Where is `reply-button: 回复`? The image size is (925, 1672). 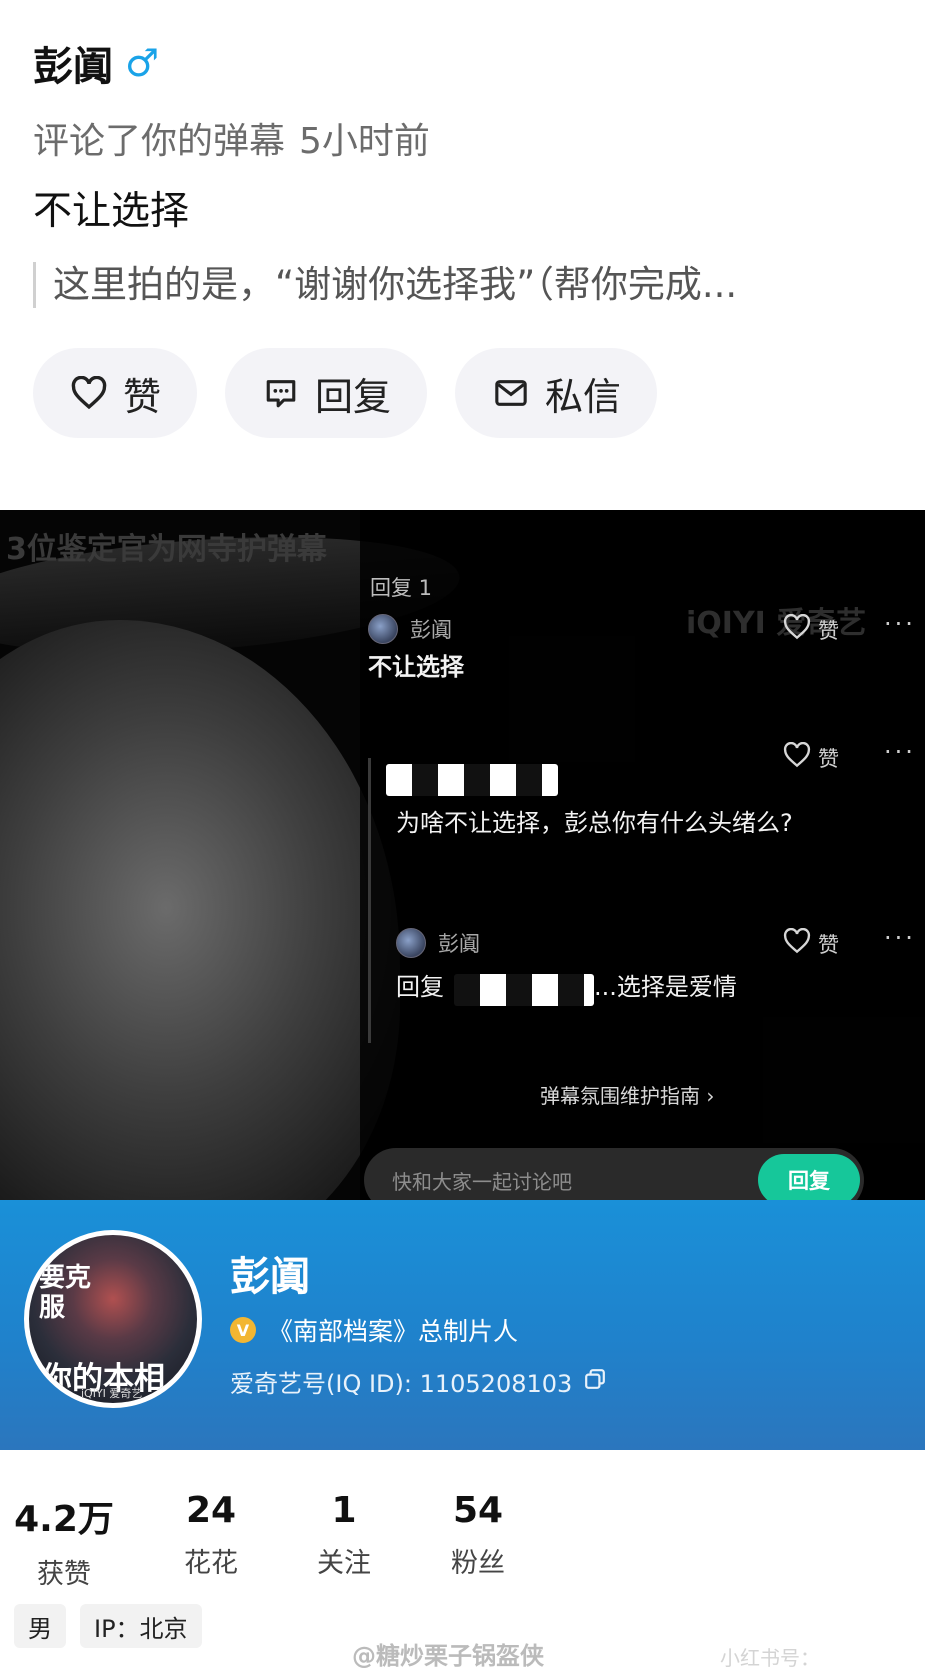 reply-button: 回复 is located at coordinates (326, 393).